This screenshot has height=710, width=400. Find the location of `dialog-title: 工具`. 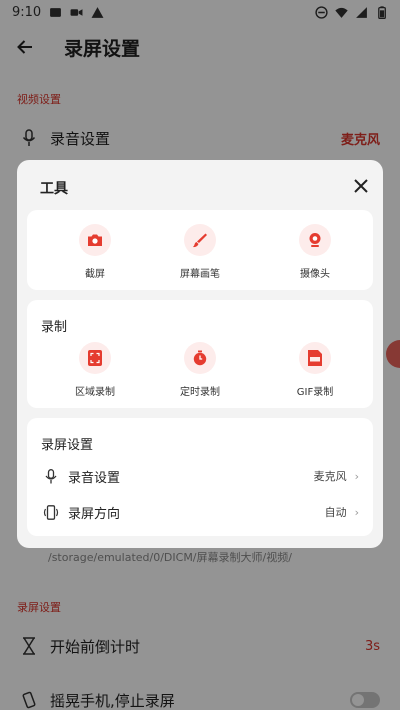

dialog-title: 工具 is located at coordinates (54, 189).